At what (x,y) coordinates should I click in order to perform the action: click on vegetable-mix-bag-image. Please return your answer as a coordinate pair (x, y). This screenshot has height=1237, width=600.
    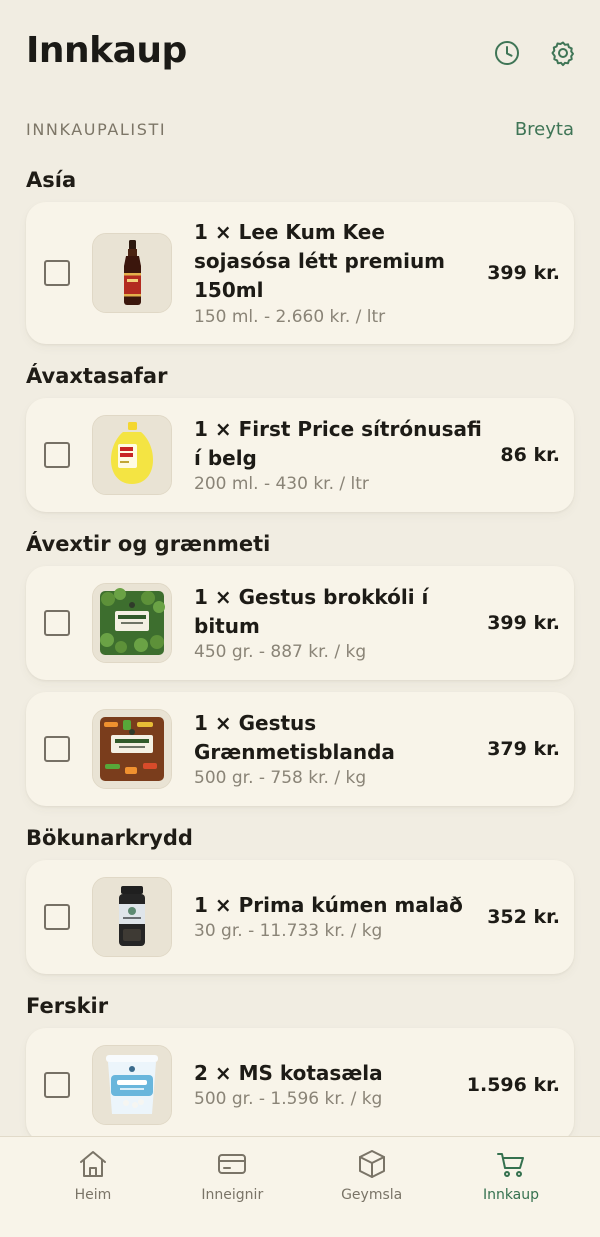
    Looking at the image, I should click on (132, 748).